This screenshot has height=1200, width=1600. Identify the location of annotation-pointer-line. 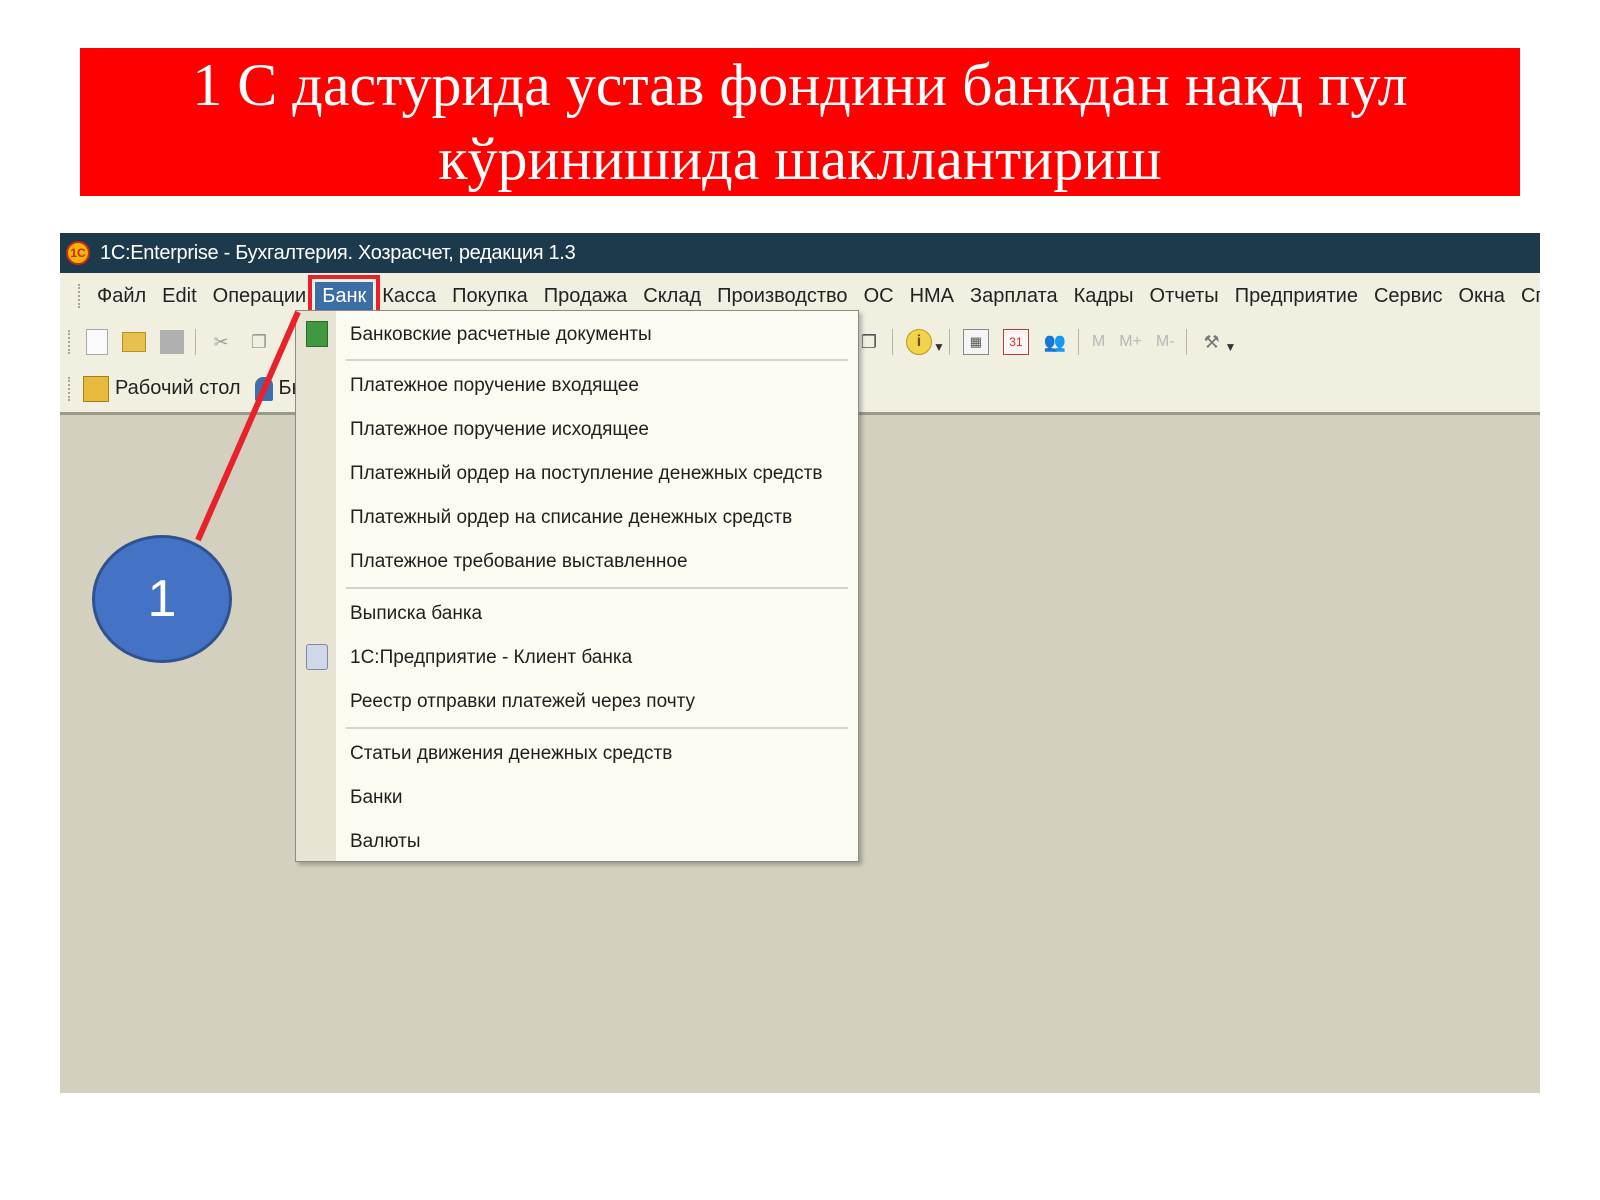
(248, 426).